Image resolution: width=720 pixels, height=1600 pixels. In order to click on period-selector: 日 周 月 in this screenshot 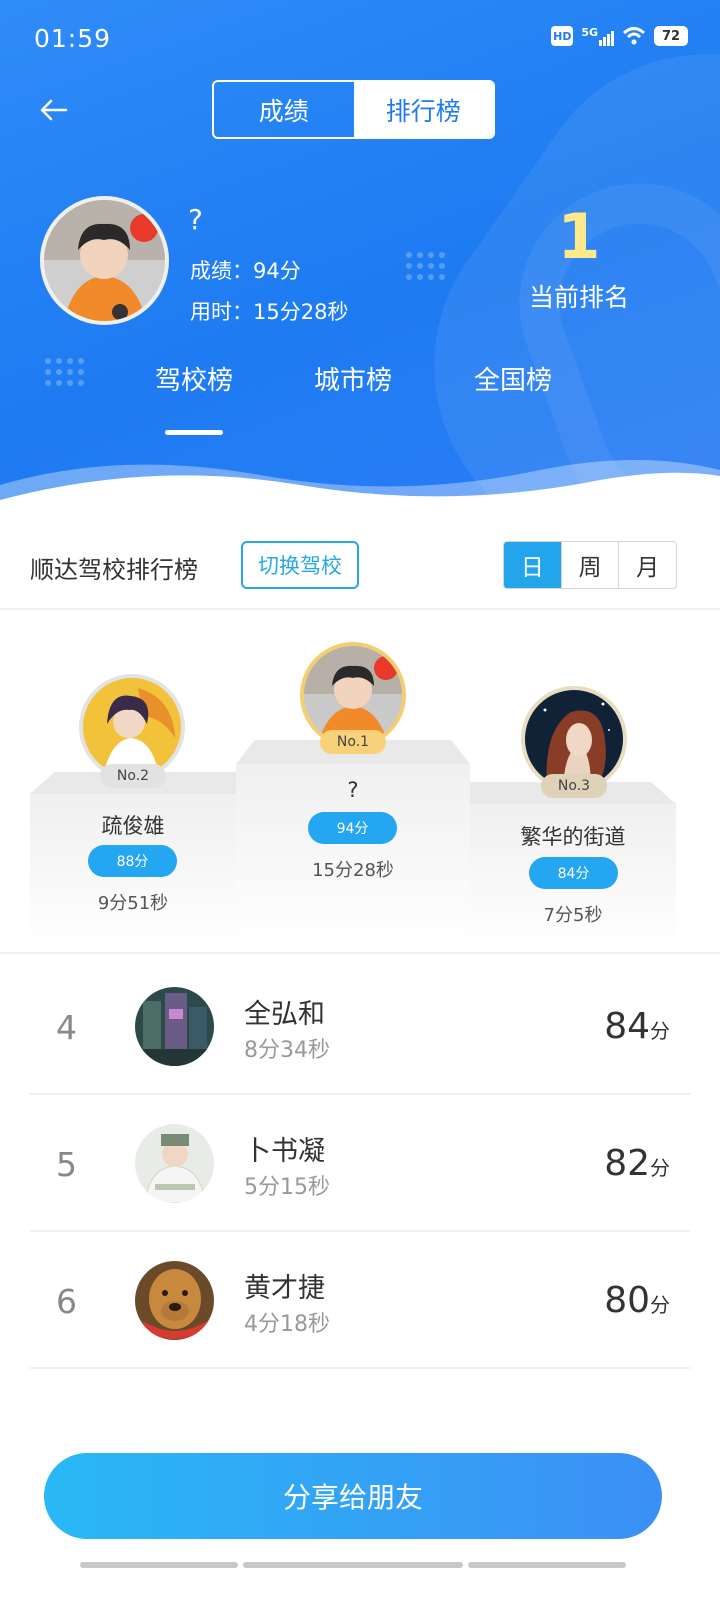, I will do `click(590, 565)`.